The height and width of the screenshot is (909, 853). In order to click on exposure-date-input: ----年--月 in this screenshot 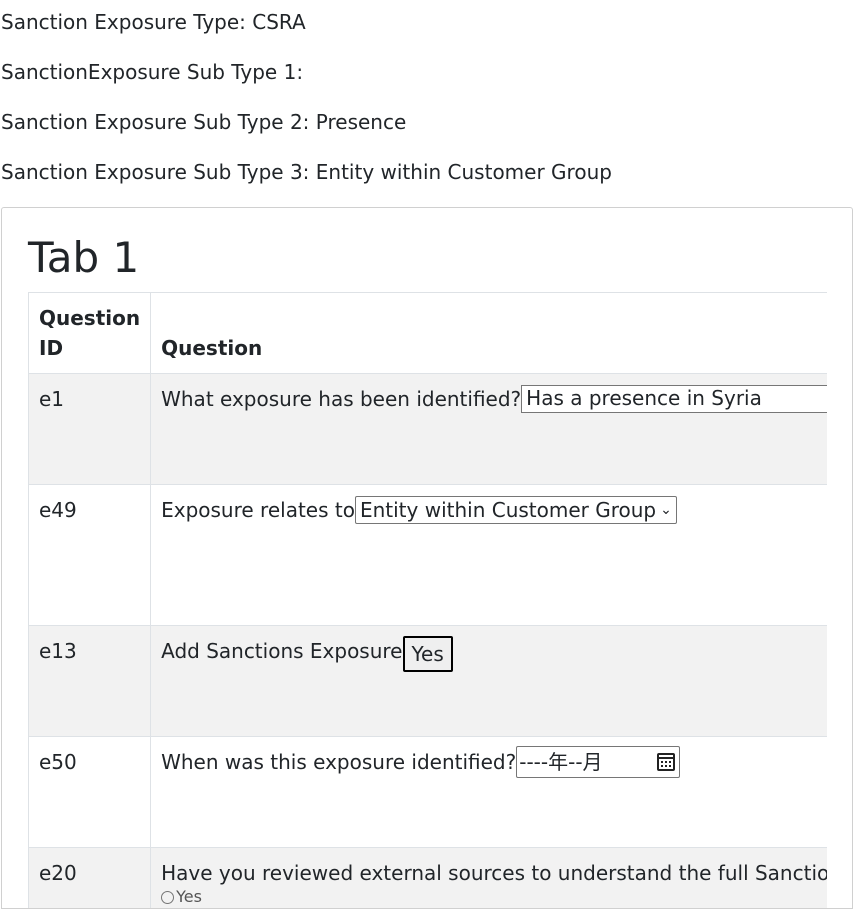, I will do `click(598, 762)`.